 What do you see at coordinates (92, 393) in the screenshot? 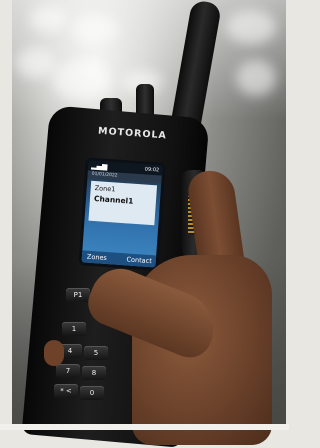
I see `key-0: 0` at bounding box center [92, 393].